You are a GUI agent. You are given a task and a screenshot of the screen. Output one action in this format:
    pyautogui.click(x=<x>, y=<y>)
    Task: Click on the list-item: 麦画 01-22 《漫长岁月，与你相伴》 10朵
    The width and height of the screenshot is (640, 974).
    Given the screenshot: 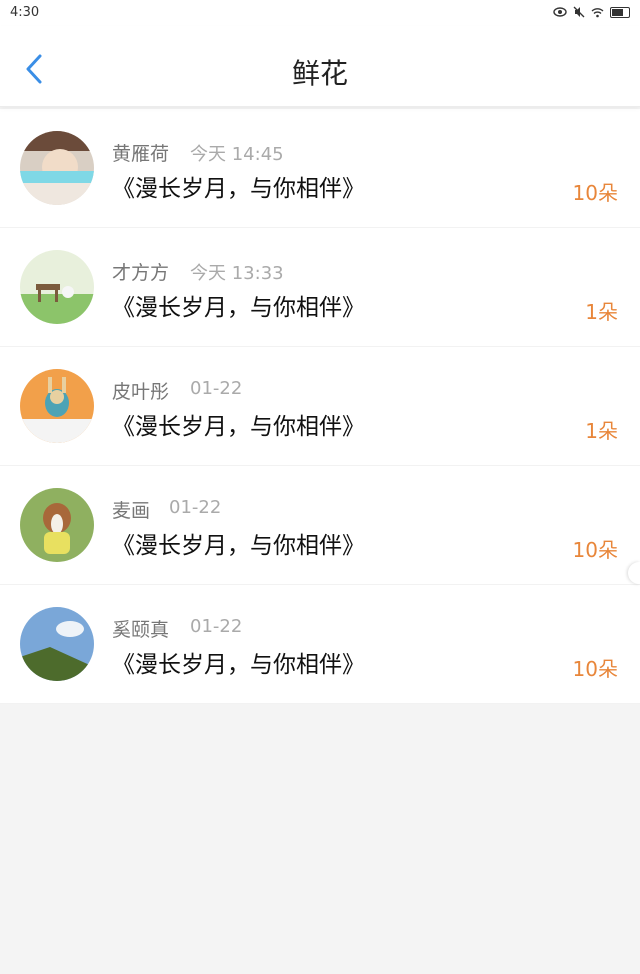 What is the action you would take?
    pyautogui.click(x=320, y=525)
    